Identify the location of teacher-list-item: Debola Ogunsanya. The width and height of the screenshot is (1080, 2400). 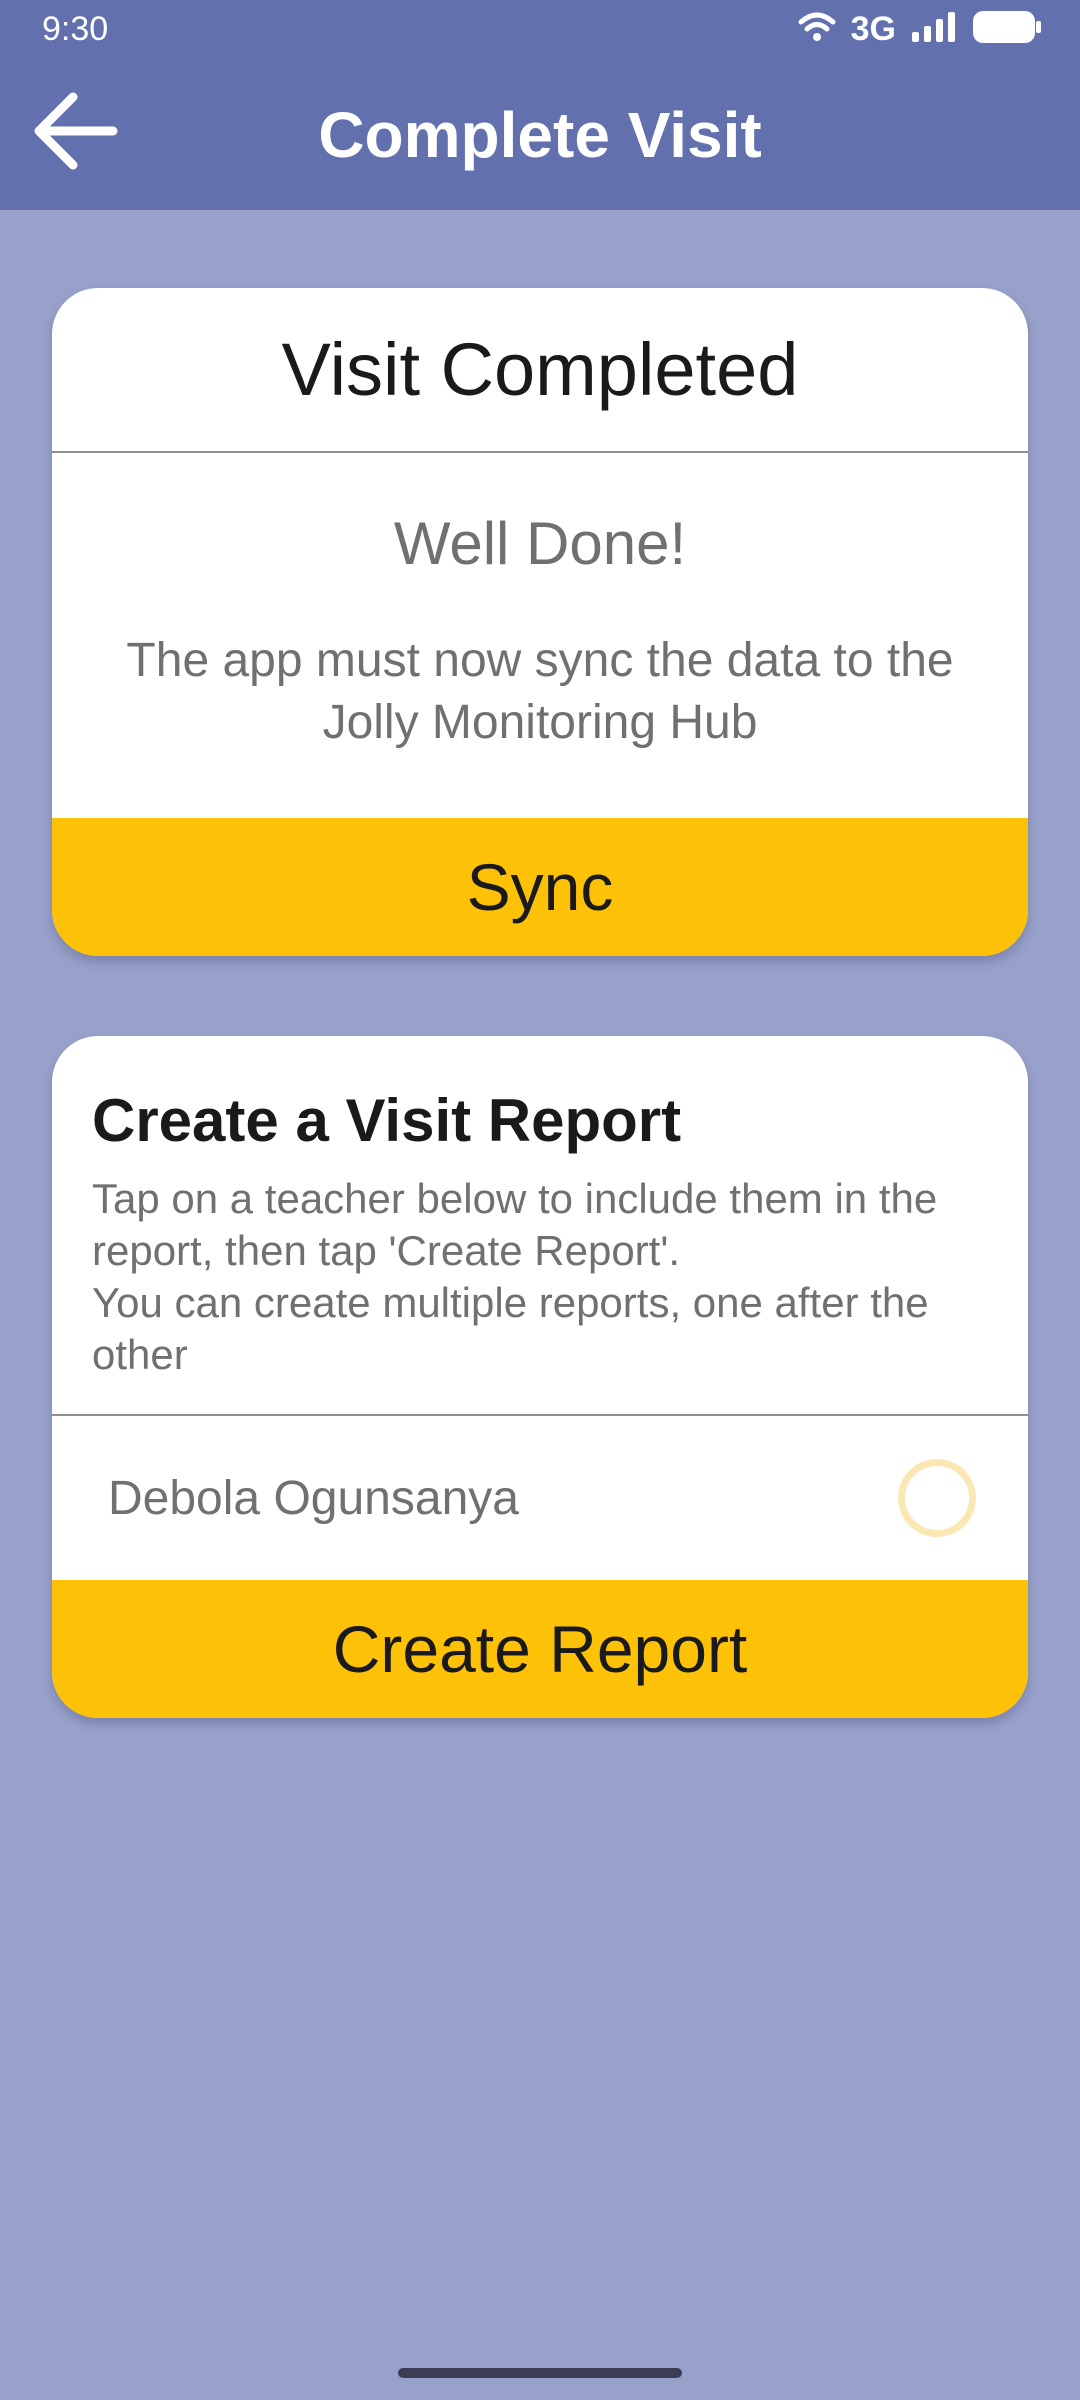
(540, 1498).